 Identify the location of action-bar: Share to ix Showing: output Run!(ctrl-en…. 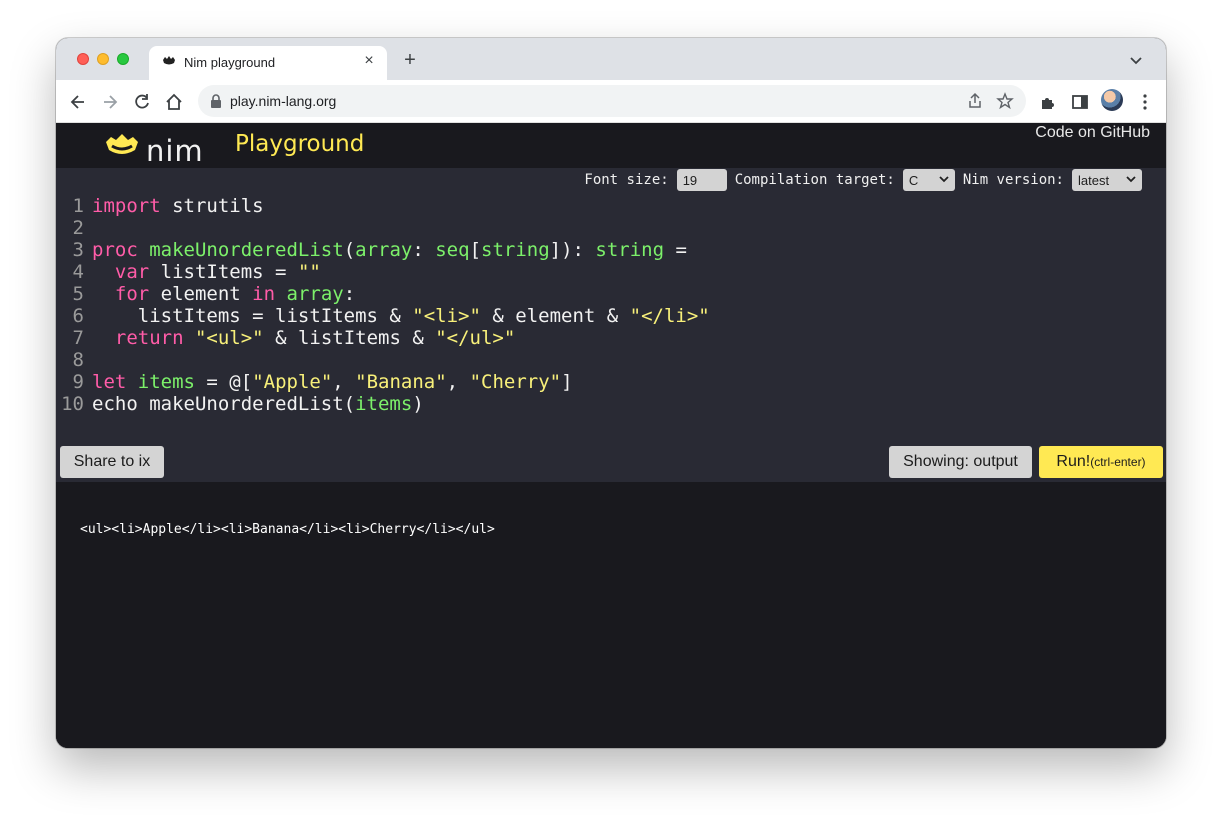
(611, 461).